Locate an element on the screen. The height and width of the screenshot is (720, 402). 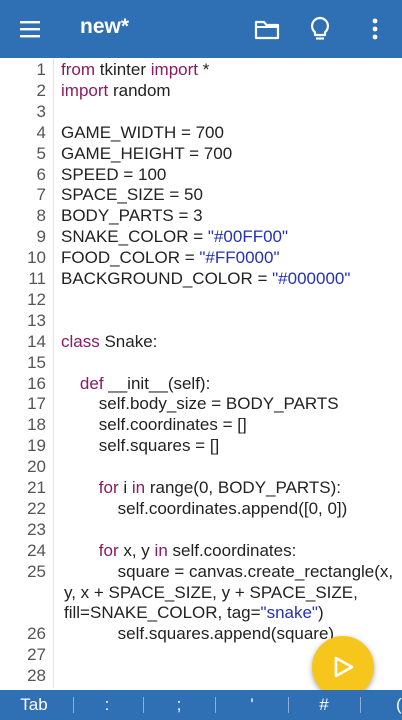
line-number: 28 is located at coordinates (36, 676).